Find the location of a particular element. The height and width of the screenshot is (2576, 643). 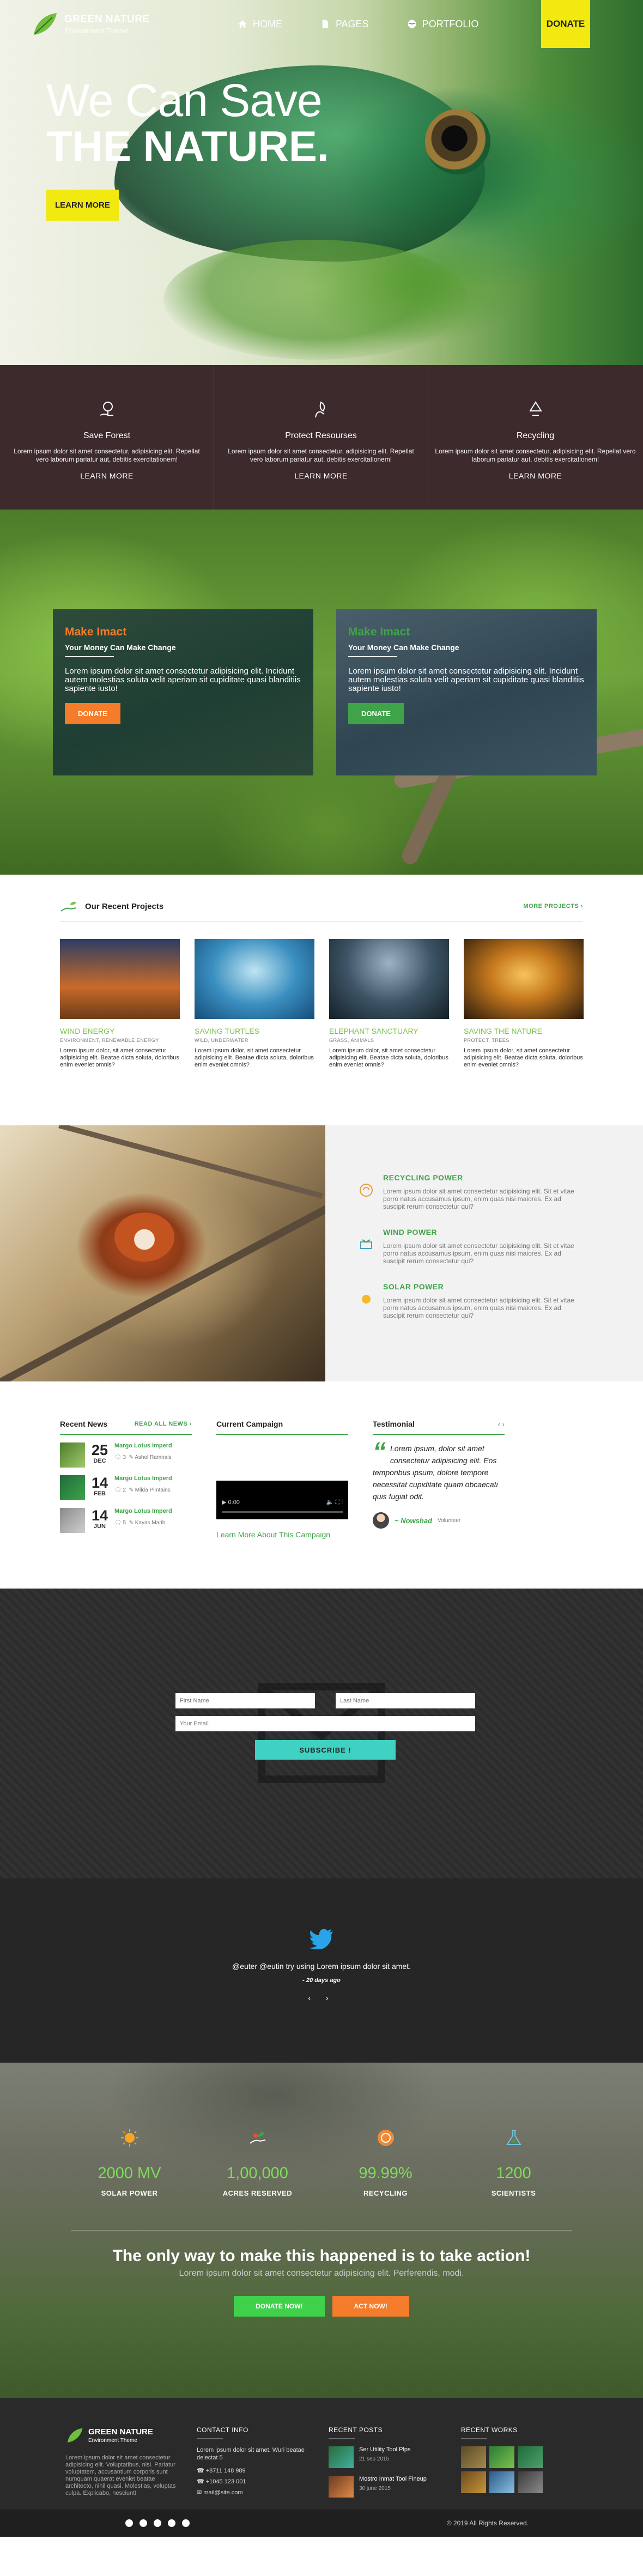

donate-now-button: DONATE NOW! is located at coordinates (279, 2307).